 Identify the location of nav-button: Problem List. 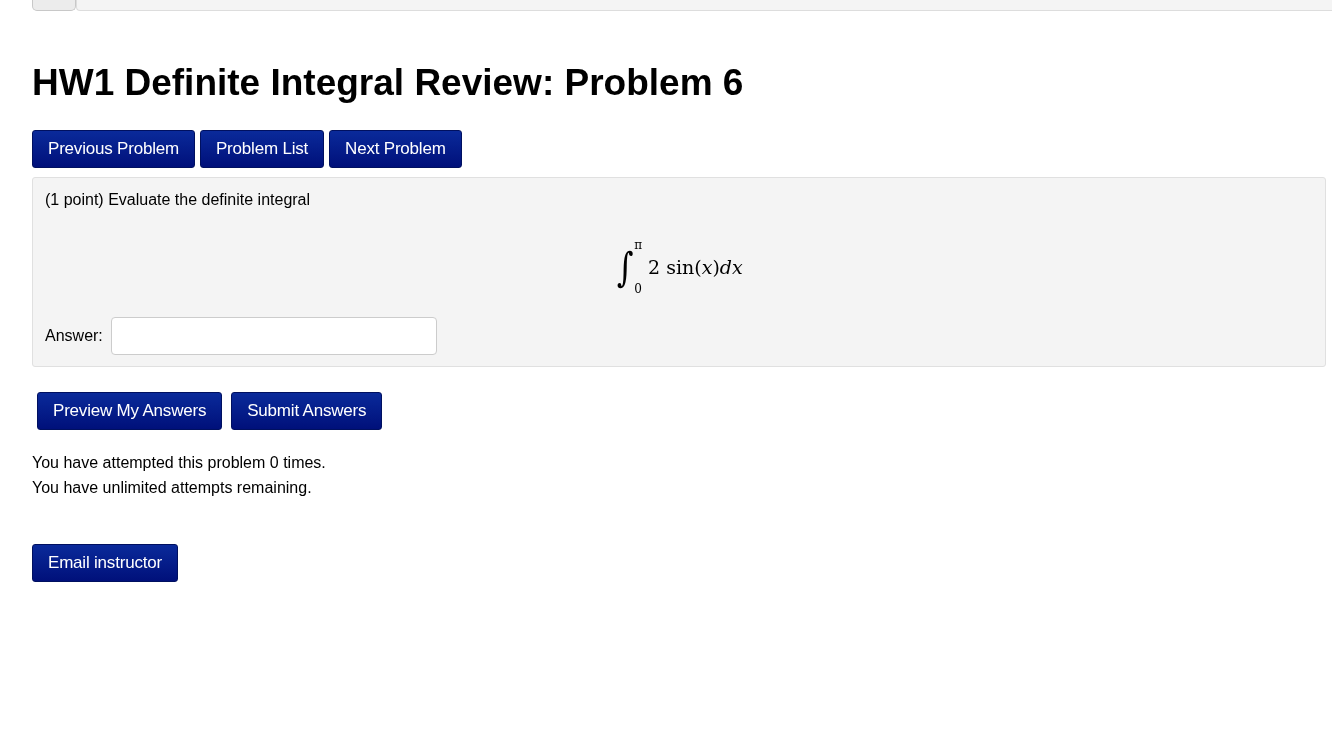
(262, 148).